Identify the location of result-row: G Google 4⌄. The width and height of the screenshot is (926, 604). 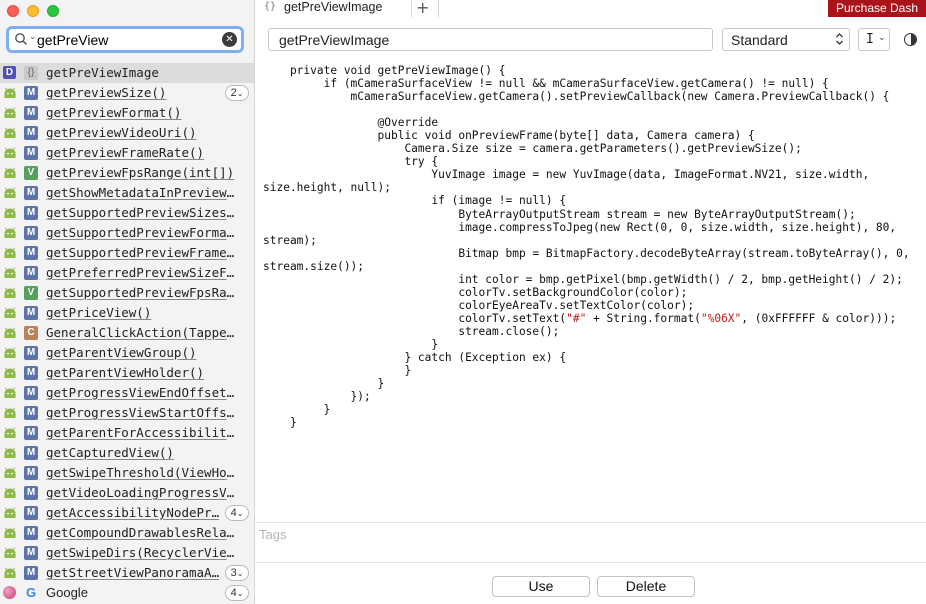
(127, 593).